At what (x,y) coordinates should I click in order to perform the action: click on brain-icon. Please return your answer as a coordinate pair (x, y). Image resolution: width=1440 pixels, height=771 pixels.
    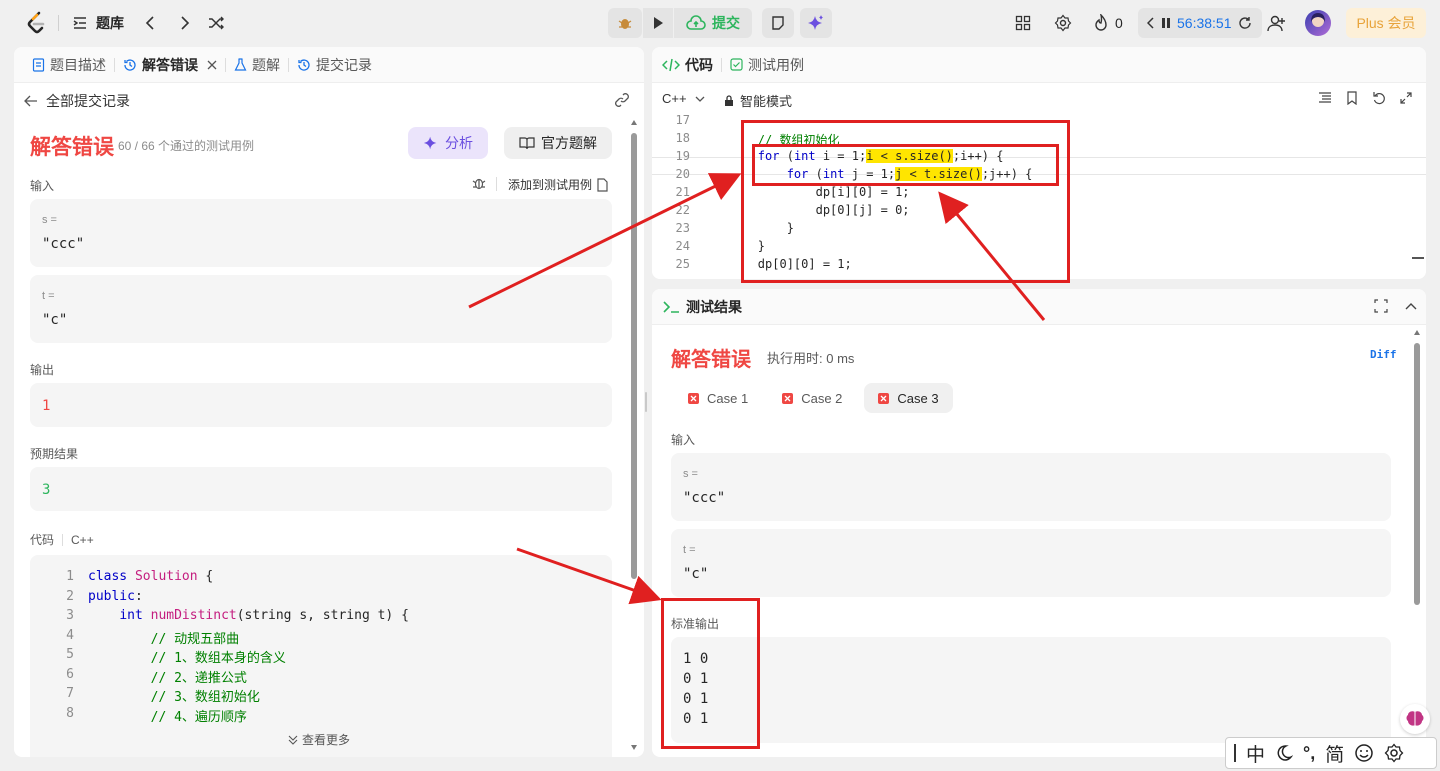
    Looking at the image, I should click on (1415, 719).